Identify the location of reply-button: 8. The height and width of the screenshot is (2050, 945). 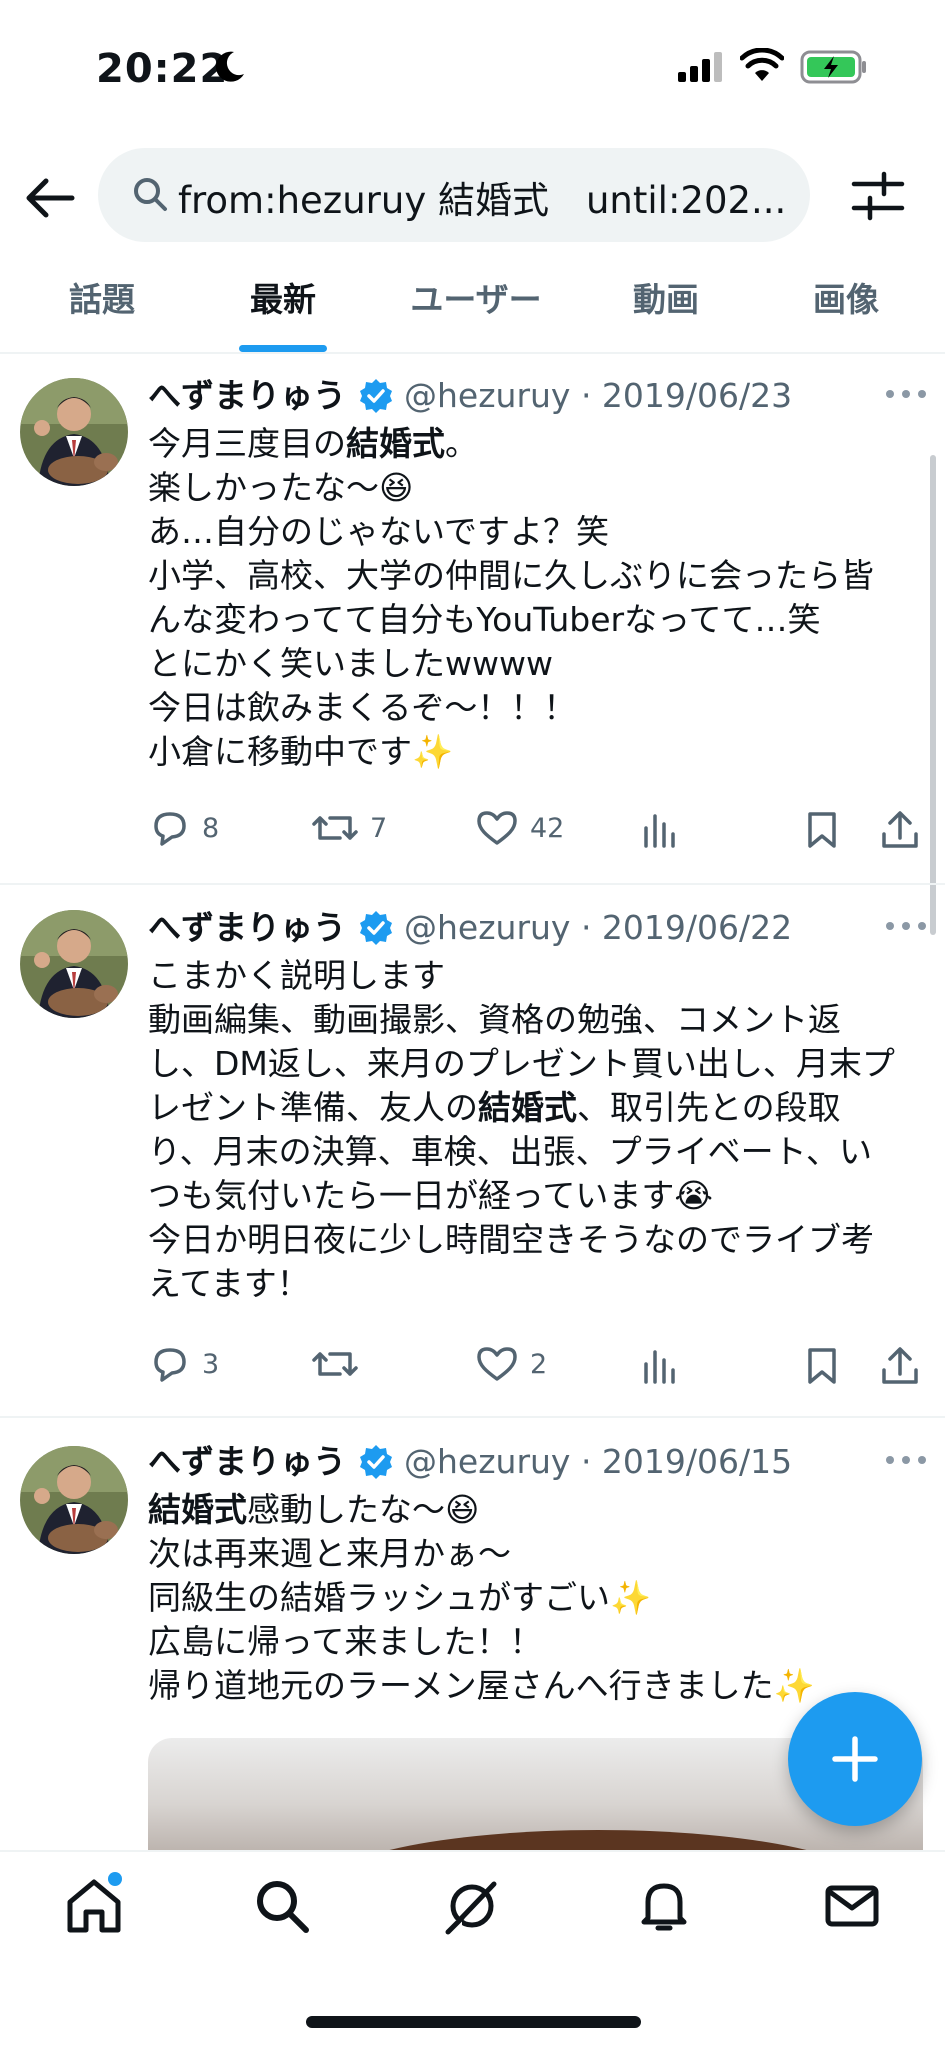
(184, 828).